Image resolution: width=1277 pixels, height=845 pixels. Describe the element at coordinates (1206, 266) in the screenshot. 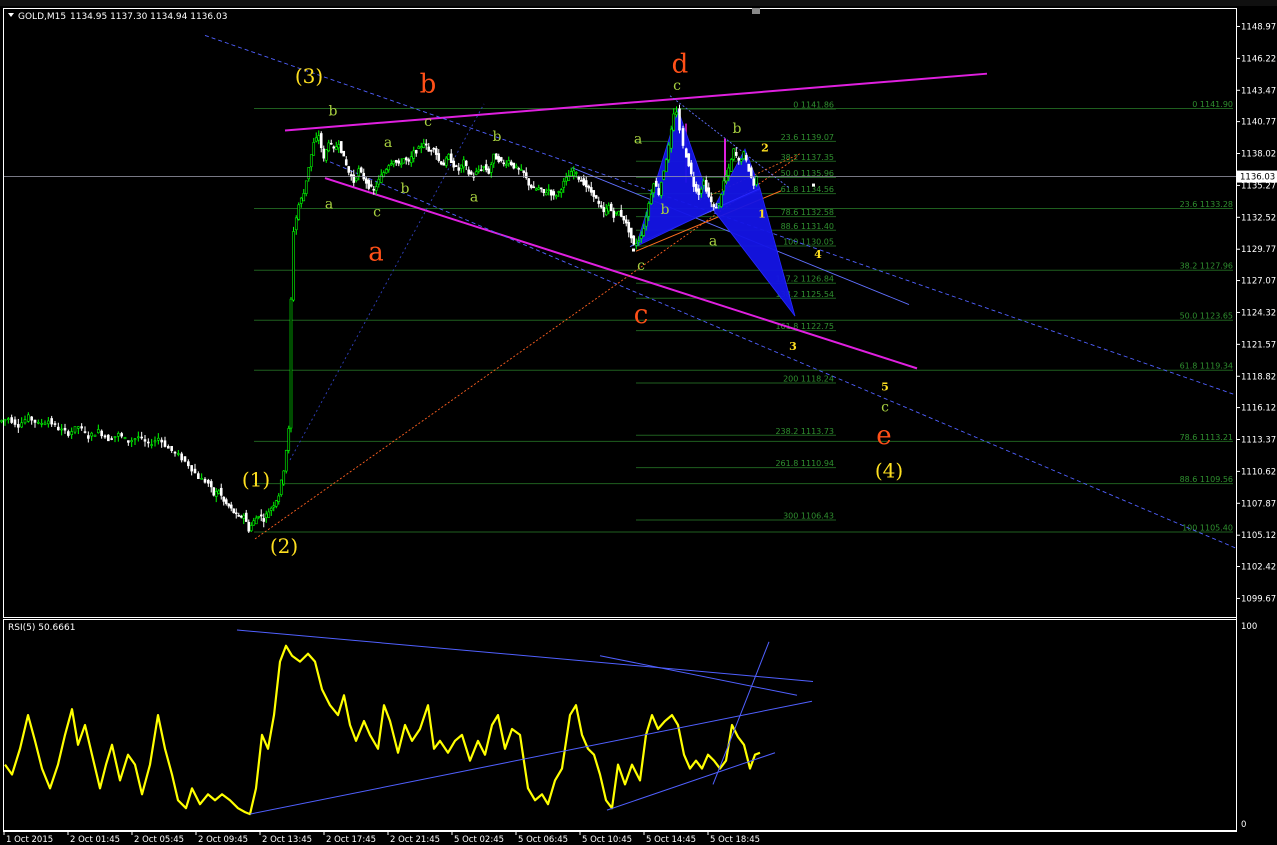

I see `fib-retracement-label: 38.2 1127.96` at that location.